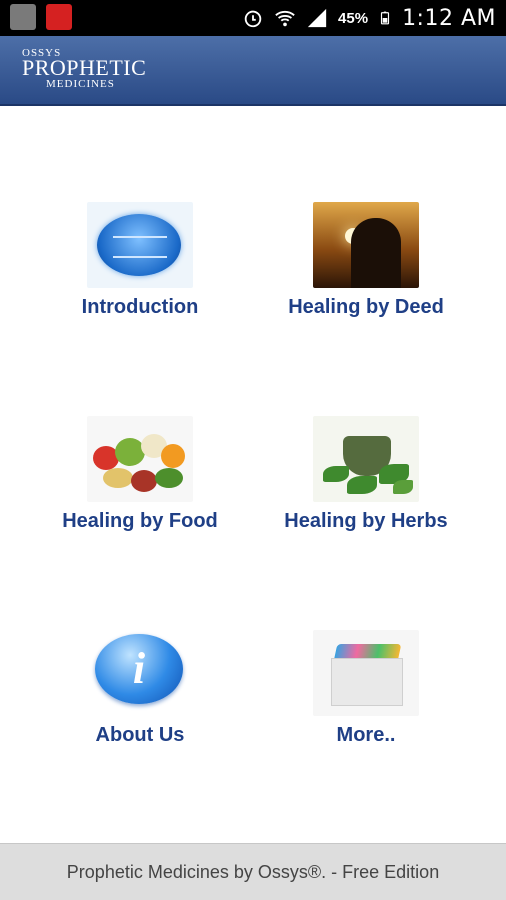  What do you see at coordinates (140, 673) in the screenshot?
I see `info-icon: i` at bounding box center [140, 673].